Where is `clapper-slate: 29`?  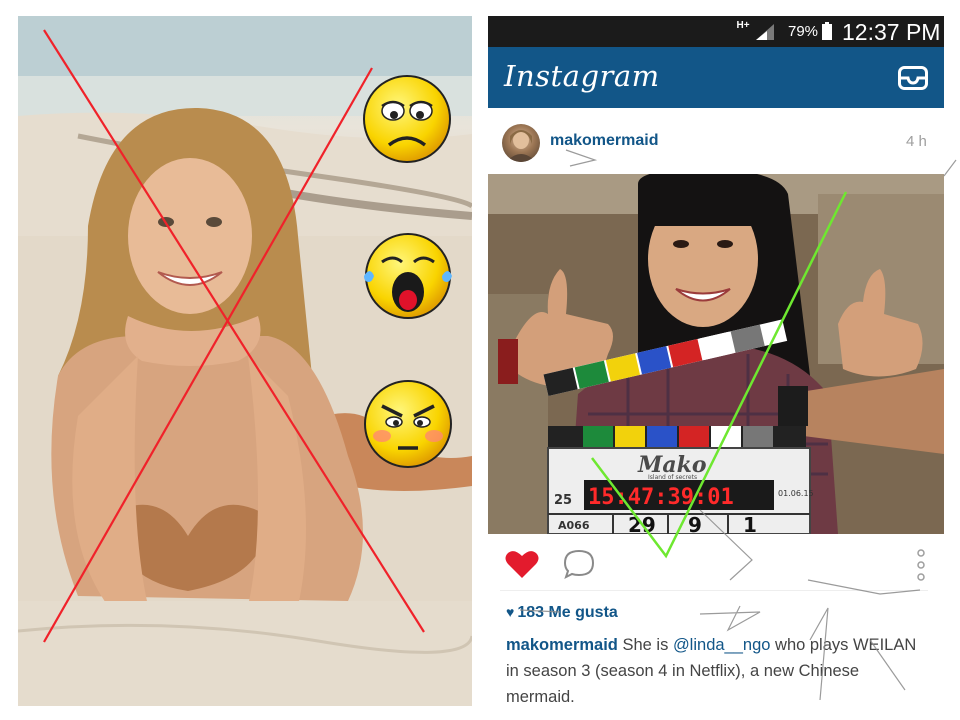
clapper-slate: 29 is located at coordinates (642, 523).